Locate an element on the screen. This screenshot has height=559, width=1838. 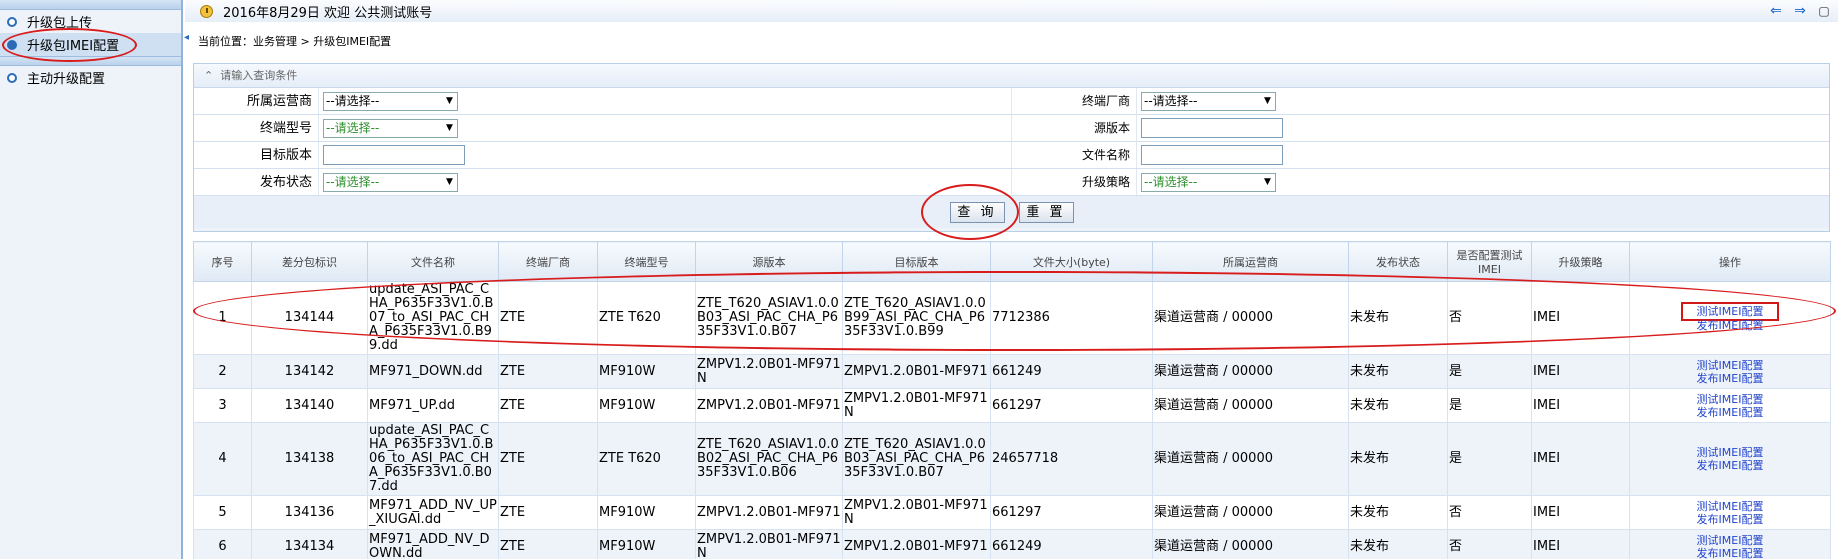
target-version-label: 目标版本 is located at coordinates (256, 155).